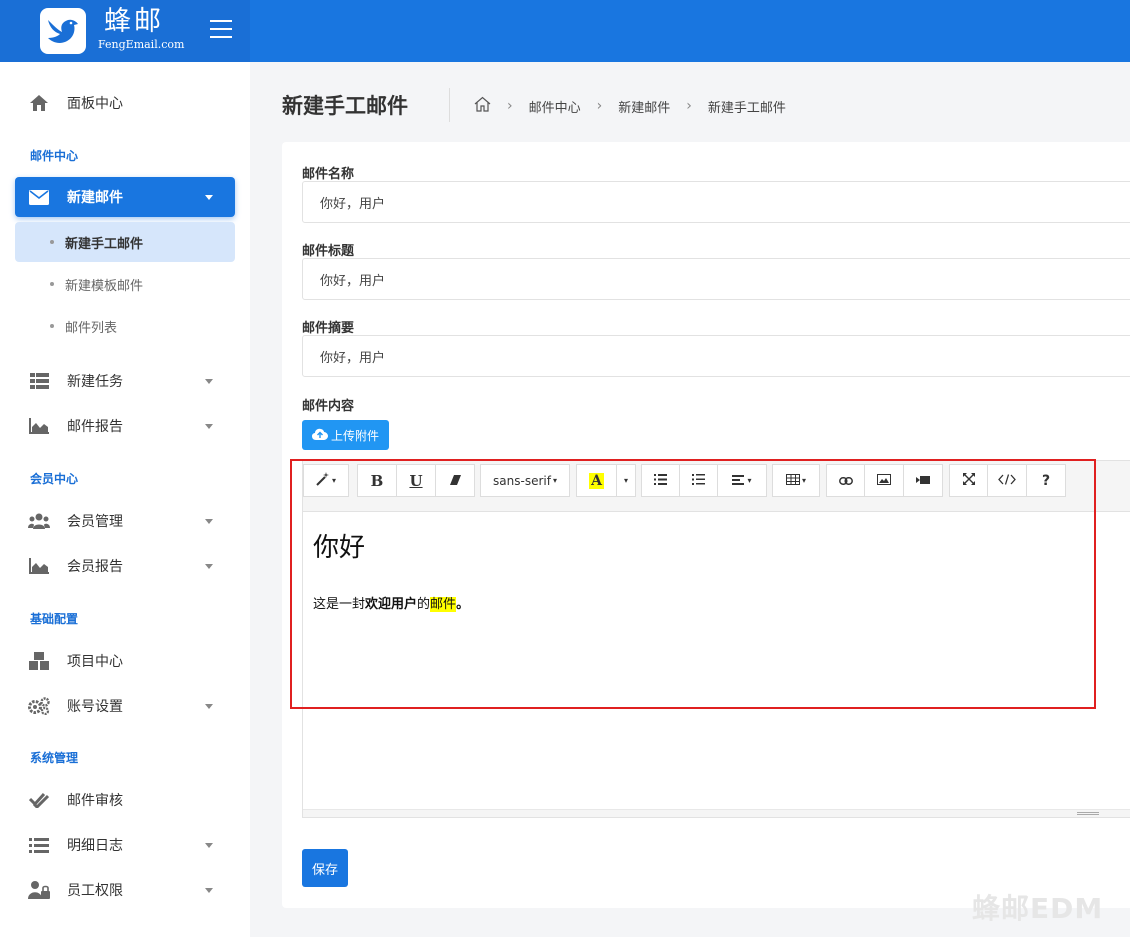 This screenshot has width=1130, height=937. I want to click on sidebar-subitem-template-mail: 新建模板邮件, so click(125, 284).